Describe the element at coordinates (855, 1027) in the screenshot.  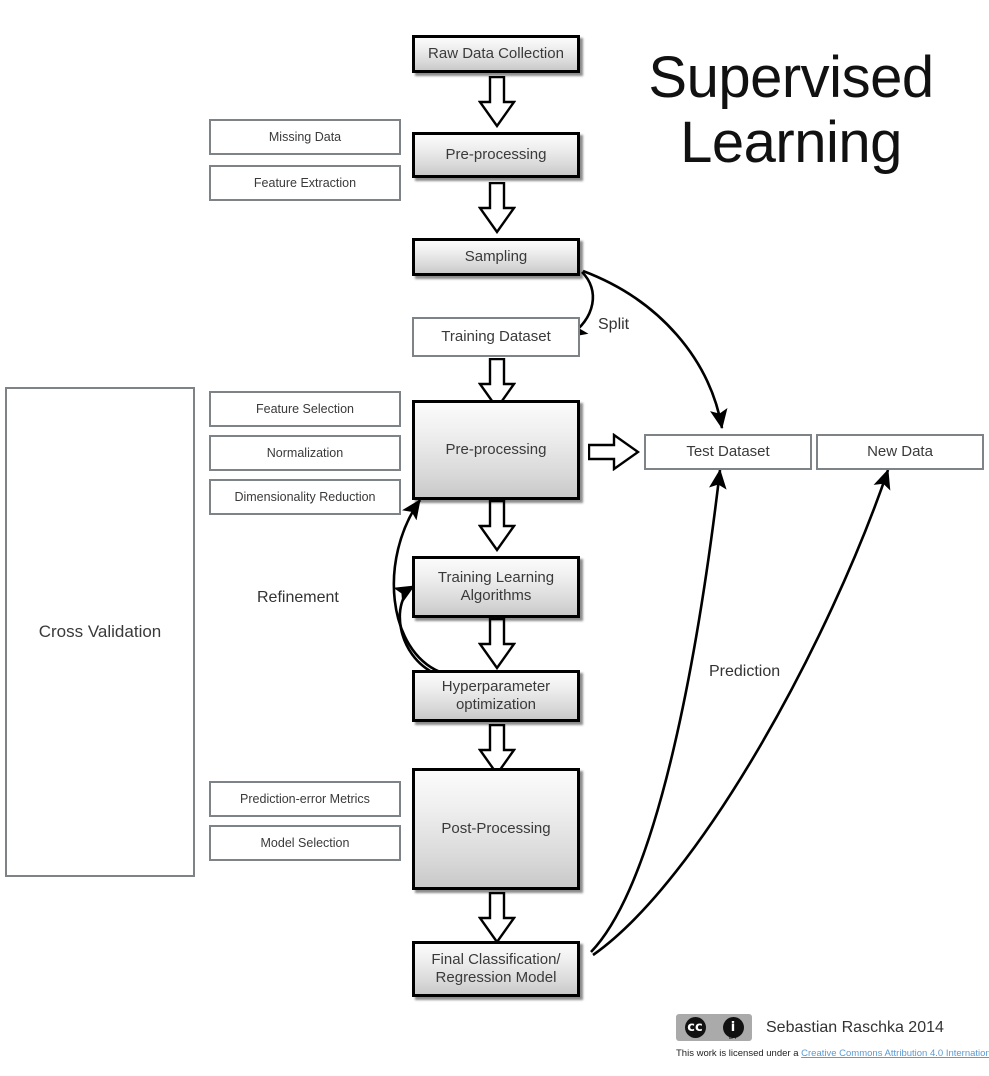
I see `author-attribution: Sebastian Raschka 2014` at that location.